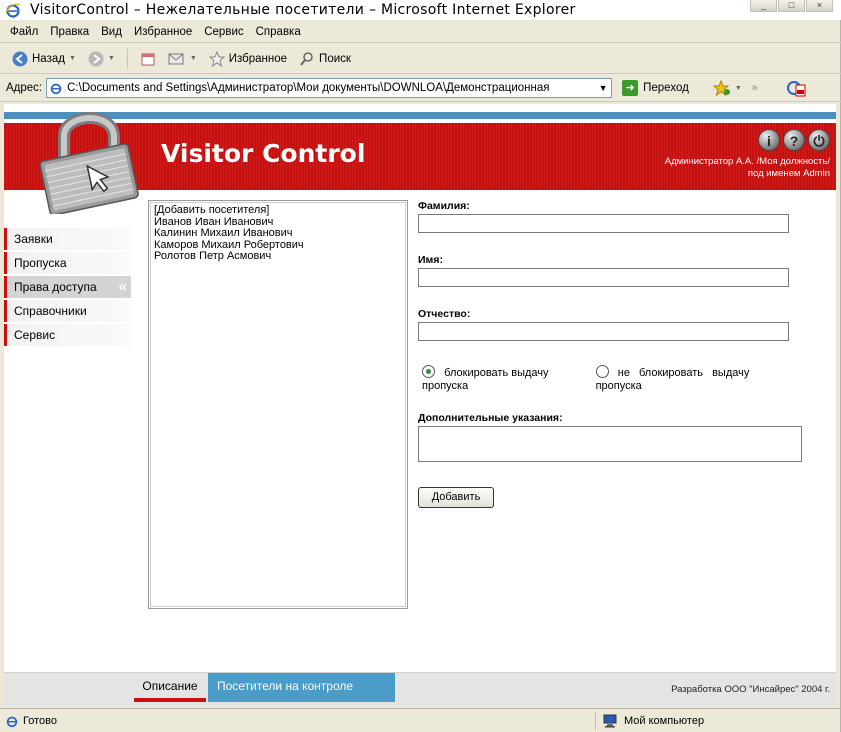 The width and height of the screenshot is (841, 732). I want to click on app-title: Visitor Control, so click(263, 153).